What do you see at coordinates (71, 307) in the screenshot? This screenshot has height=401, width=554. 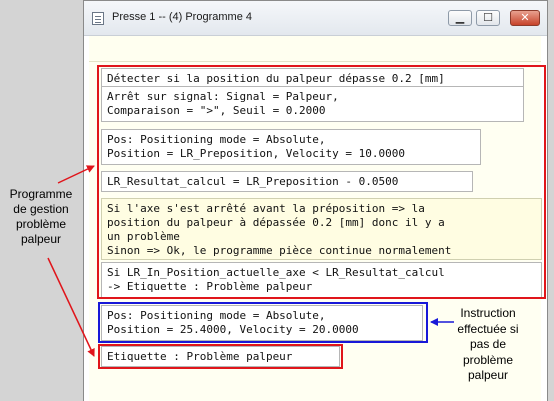 I see `arrow-to-label` at bounding box center [71, 307].